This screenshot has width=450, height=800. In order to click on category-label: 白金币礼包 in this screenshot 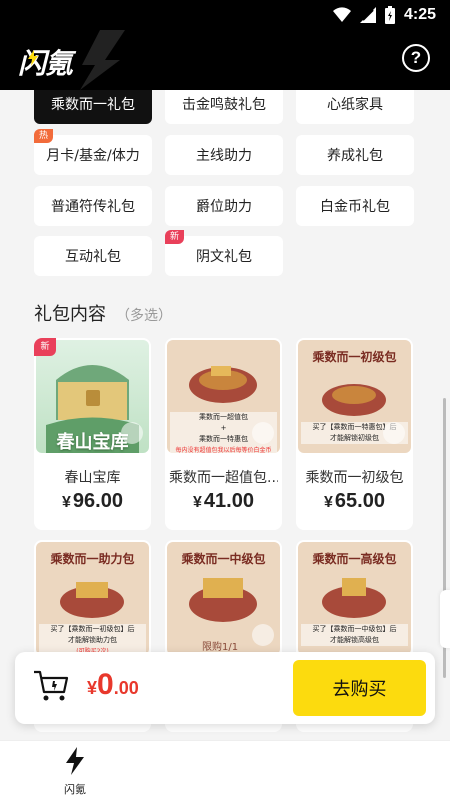, I will do `click(355, 207)`.